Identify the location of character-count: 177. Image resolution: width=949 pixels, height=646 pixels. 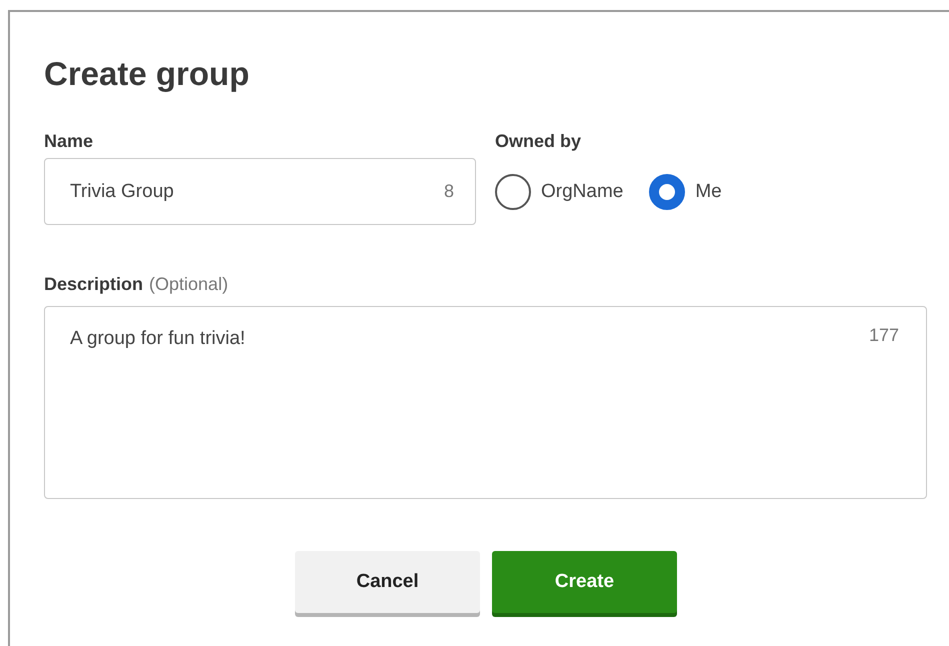
(884, 336).